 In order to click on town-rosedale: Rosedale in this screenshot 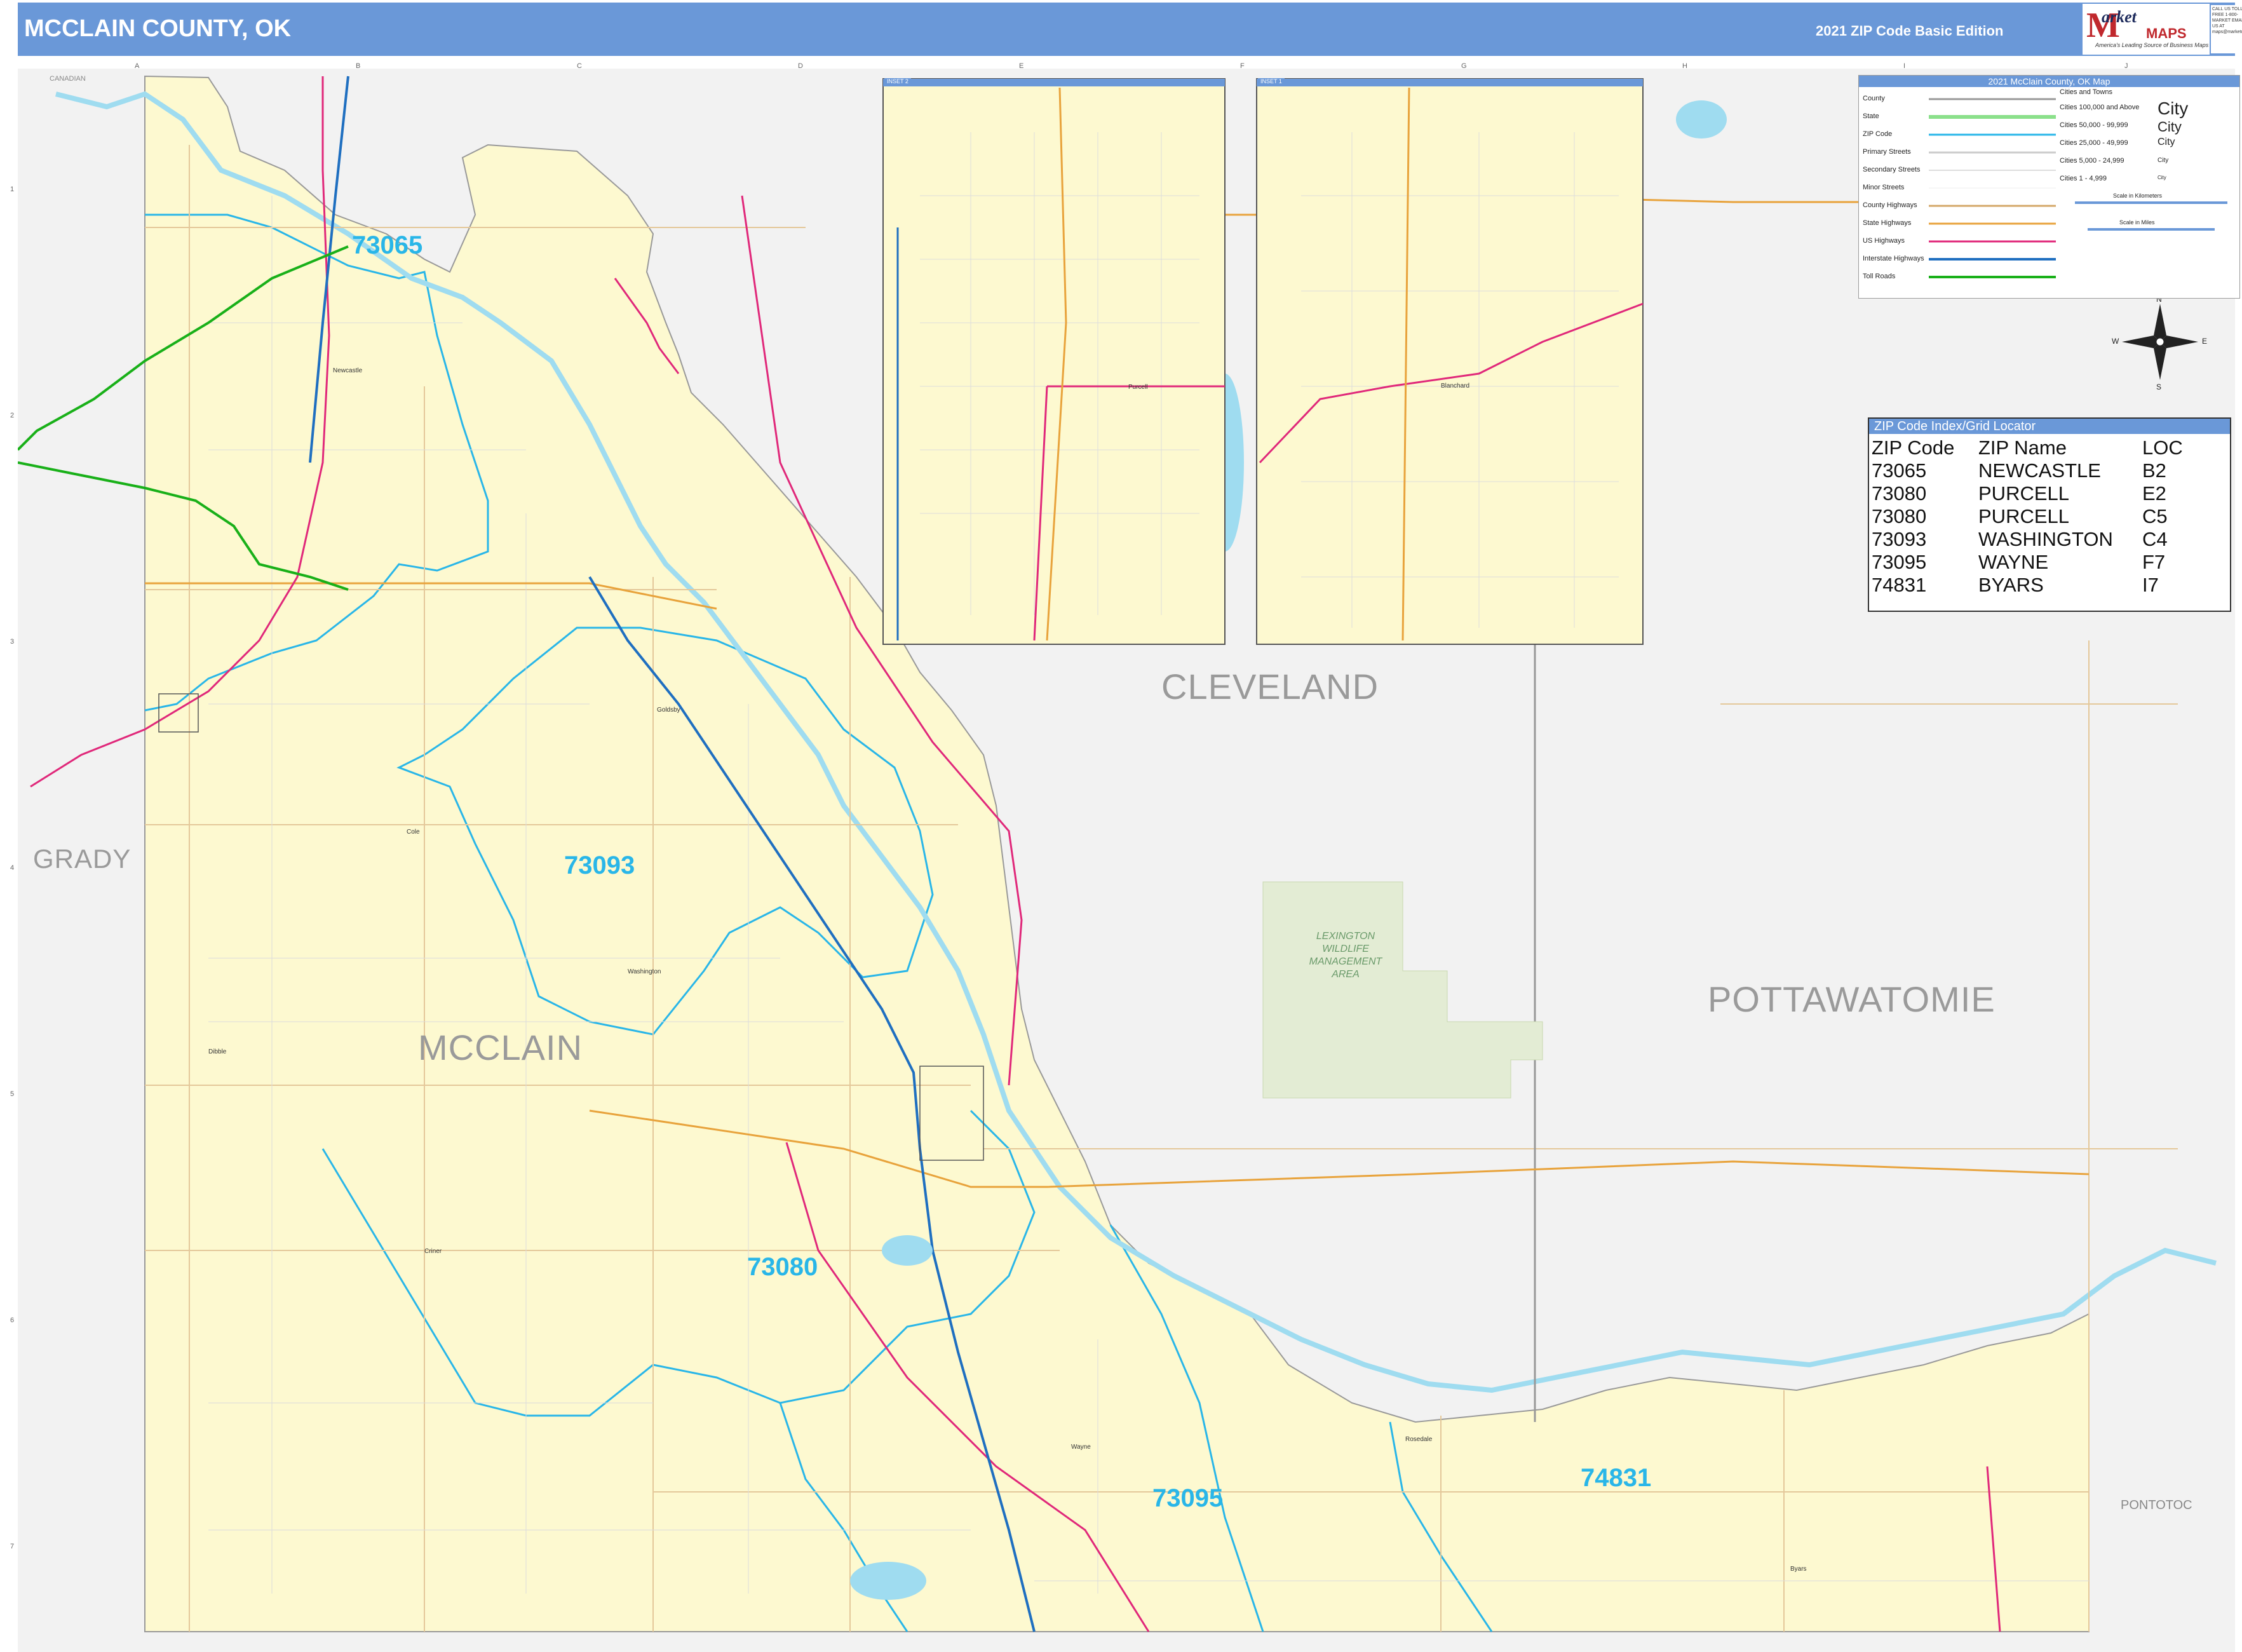, I will do `click(1418, 1439)`.